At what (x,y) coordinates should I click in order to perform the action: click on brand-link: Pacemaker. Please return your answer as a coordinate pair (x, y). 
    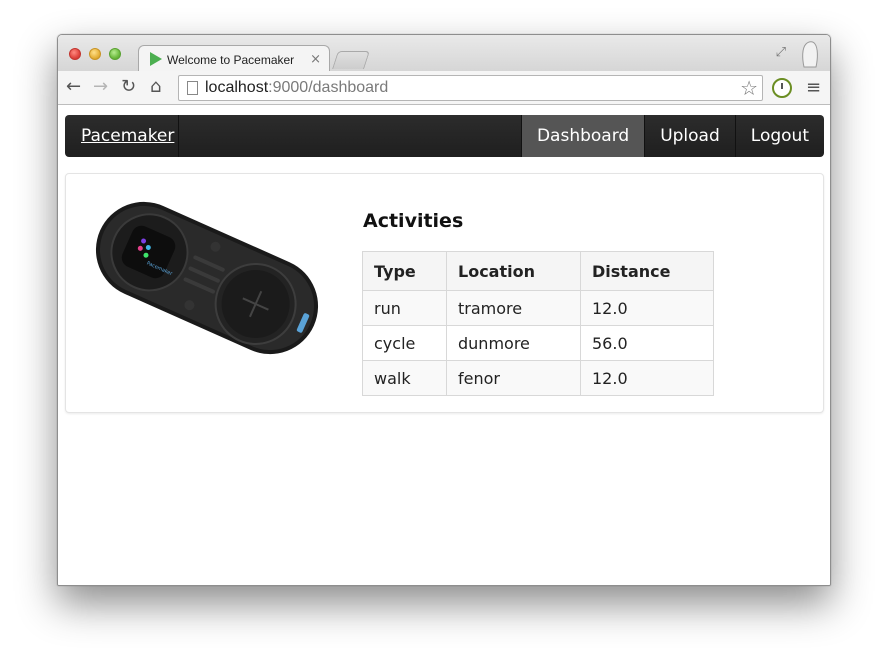
    Looking at the image, I should click on (122, 136).